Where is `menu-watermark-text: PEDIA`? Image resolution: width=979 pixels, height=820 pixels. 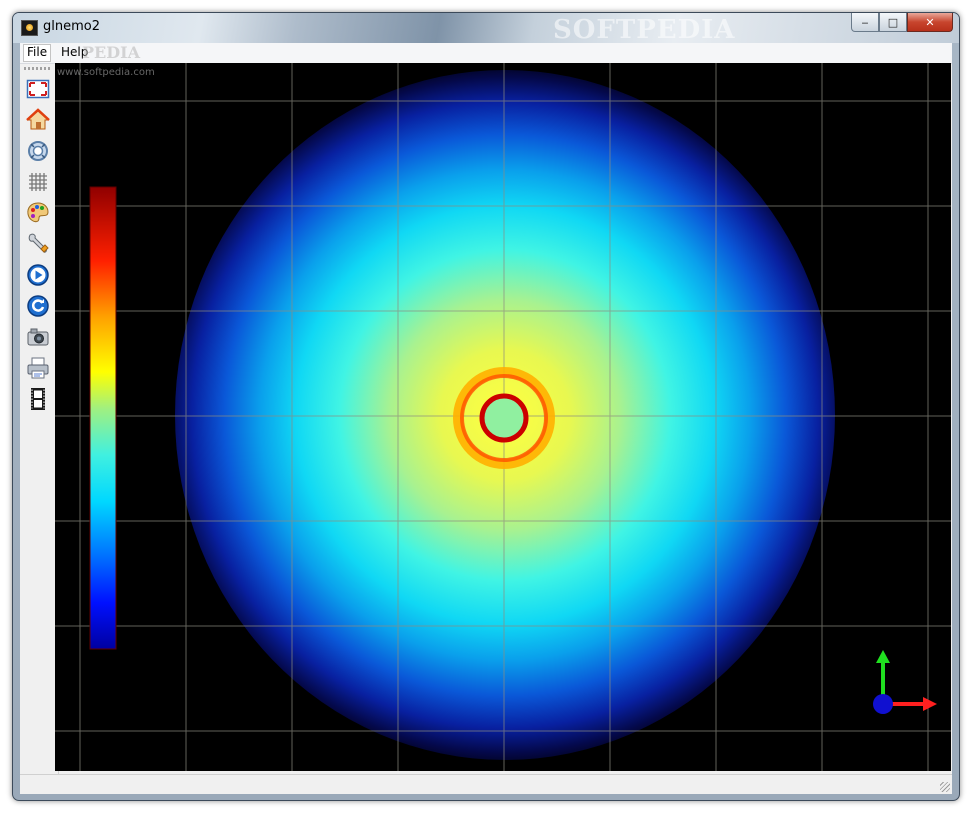 menu-watermark-text: PEDIA is located at coordinates (111, 52).